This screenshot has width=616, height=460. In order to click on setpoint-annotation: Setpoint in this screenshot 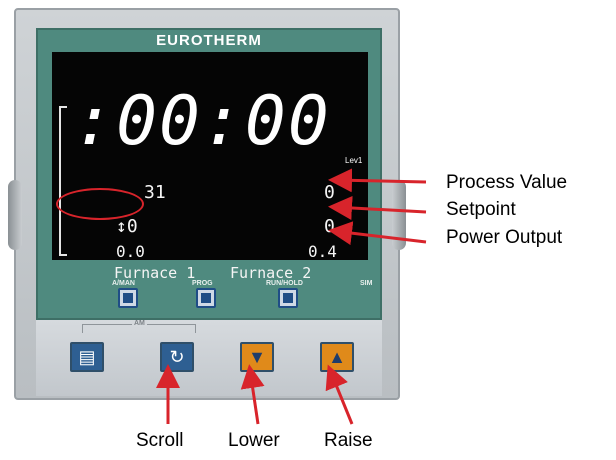, I will do `click(481, 209)`.